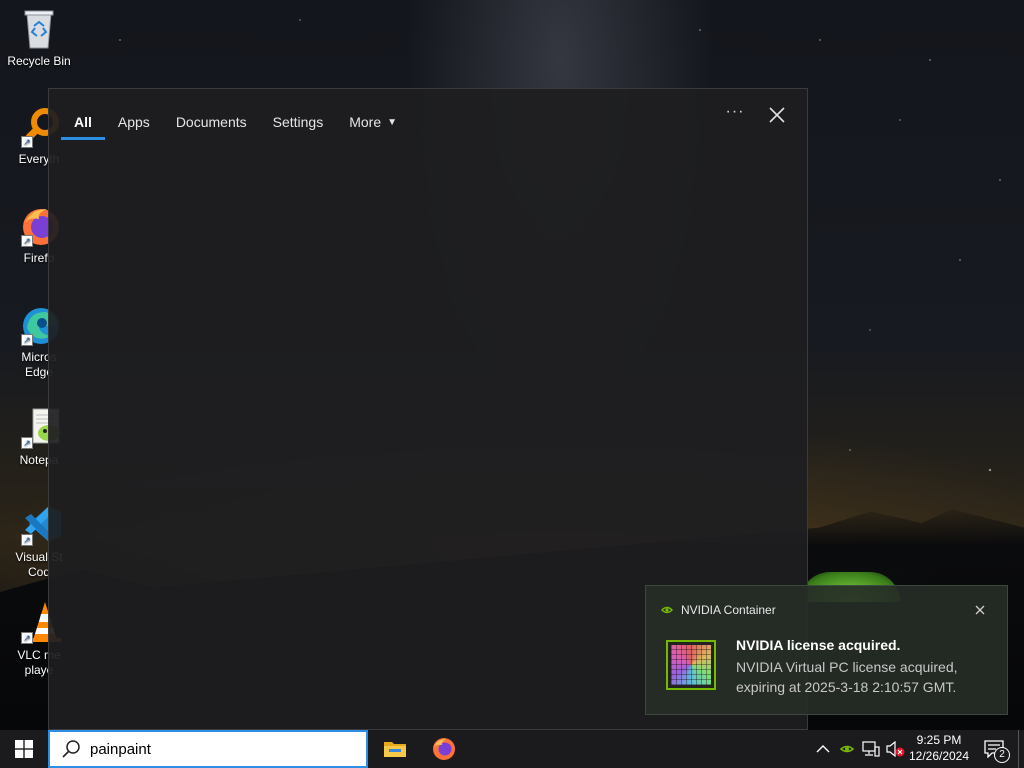 This screenshot has width=1024, height=768. What do you see at coordinates (39, 61) in the screenshot?
I see `desktop-icon-label: Recycle Bin` at bounding box center [39, 61].